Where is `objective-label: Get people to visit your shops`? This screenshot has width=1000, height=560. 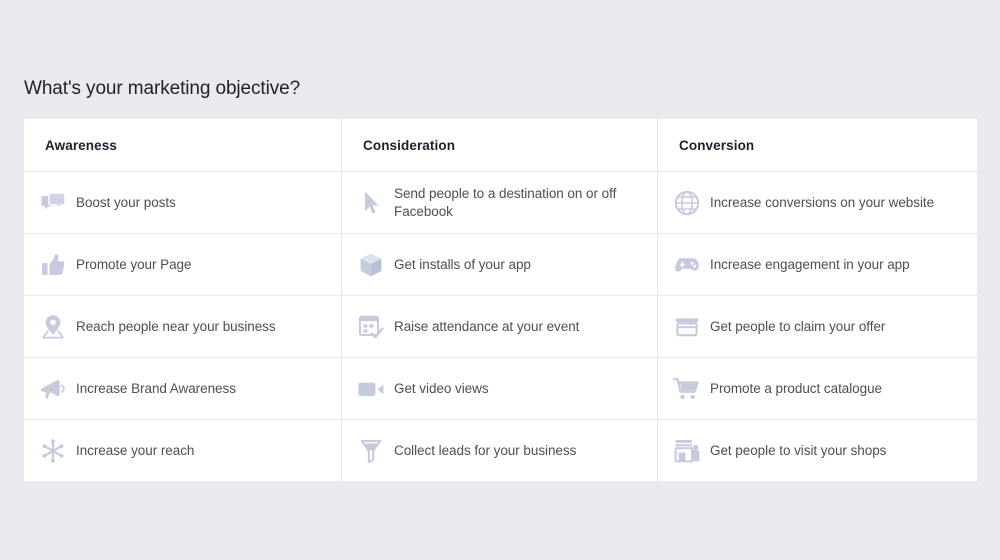 objective-label: Get people to visit your shops is located at coordinates (798, 450).